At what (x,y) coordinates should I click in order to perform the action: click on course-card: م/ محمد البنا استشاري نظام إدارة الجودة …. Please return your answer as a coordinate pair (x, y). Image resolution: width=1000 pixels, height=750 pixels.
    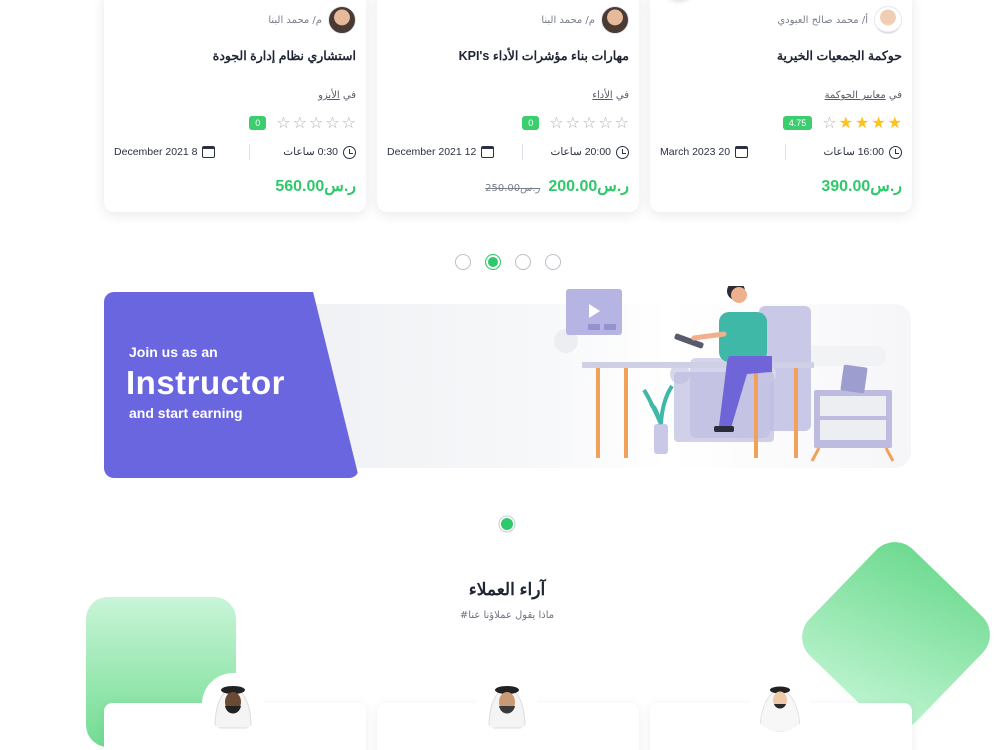
    Looking at the image, I should click on (235, 106).